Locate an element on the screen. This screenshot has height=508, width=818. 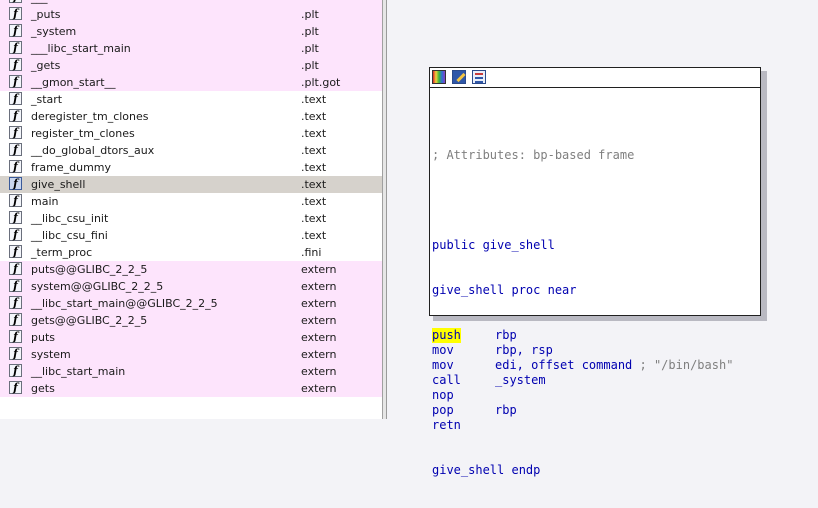
instruction-comment: ; "/bin/bash" is located at coordinates (683, 365).